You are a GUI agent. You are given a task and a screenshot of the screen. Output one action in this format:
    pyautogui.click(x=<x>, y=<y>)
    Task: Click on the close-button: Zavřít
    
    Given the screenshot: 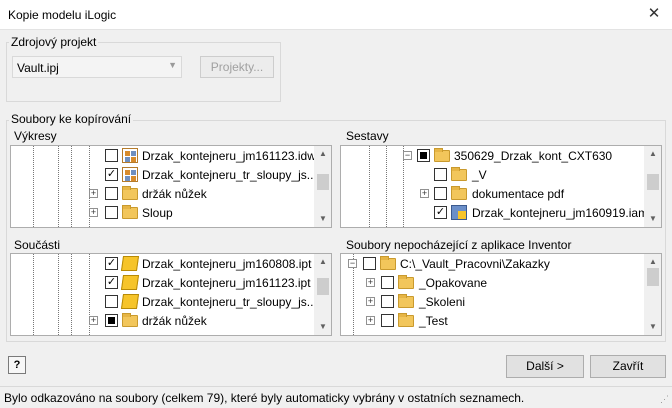 What is the action you would take?
    pyautogui.click(x=628, y=366)
    